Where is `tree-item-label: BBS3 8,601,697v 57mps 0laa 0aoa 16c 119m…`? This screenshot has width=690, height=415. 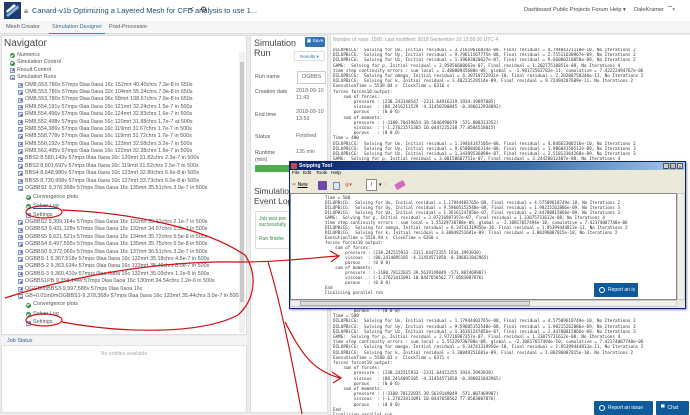 tree-item-label: BBS3 8,601,697v 57mps 0laa 0aoa 16c 119m… is located at coordinates (112, 166).